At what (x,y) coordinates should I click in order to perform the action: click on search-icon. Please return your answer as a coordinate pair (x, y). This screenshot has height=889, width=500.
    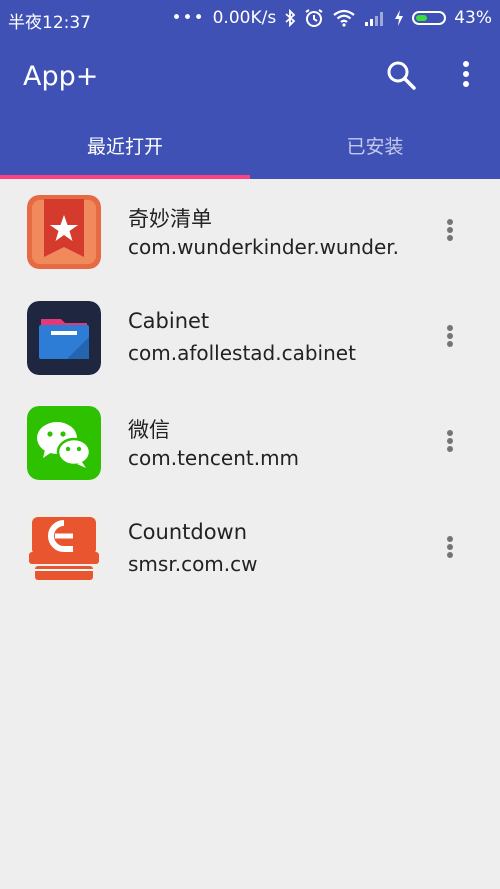
    Looking at the image, I should click on (401, 75).